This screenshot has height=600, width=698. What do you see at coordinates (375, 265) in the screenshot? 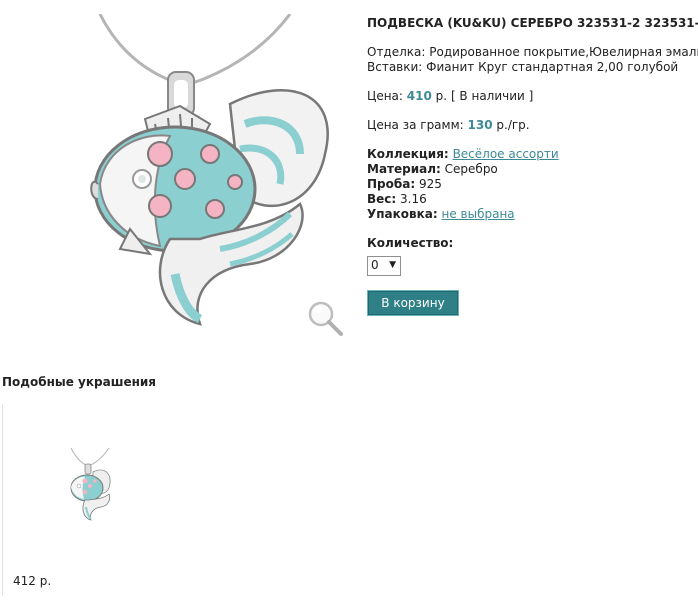
I see `quantity-value: 0` at bounding box center [375, 265].